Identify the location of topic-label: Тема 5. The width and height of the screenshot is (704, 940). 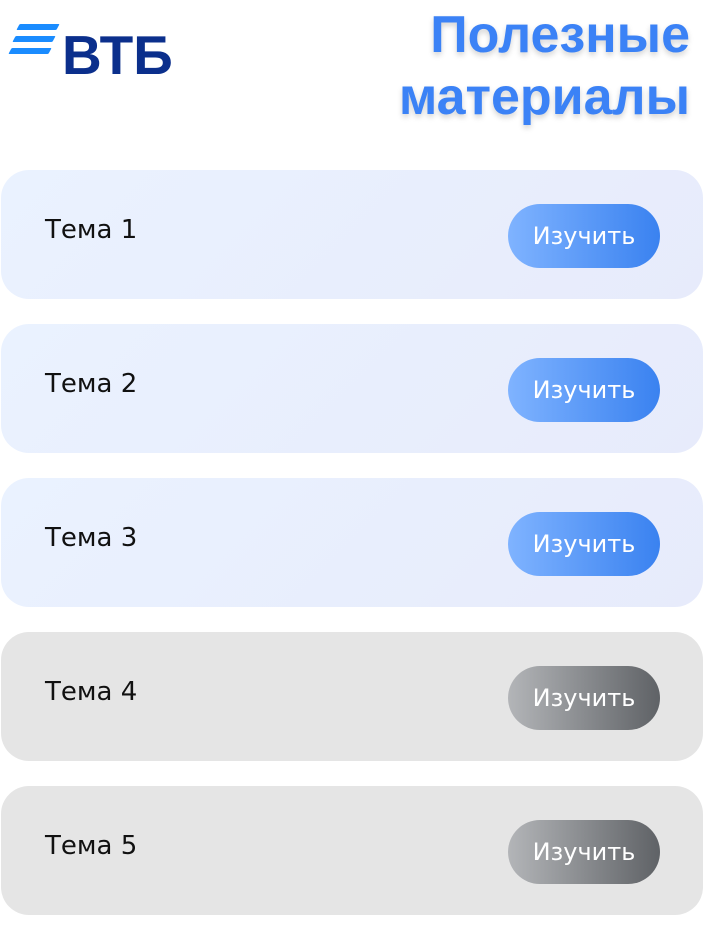
(91, 846).